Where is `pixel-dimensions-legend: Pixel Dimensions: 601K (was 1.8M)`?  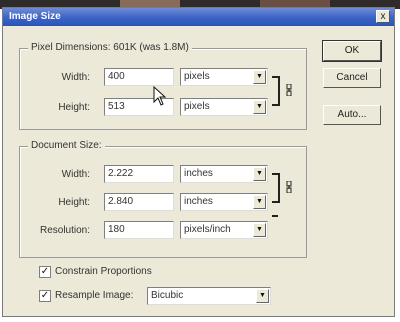 pixel-dimensions-legend: Pixel Dimensions: 601K (was 1.8M) is located at coordinates (110, 47).